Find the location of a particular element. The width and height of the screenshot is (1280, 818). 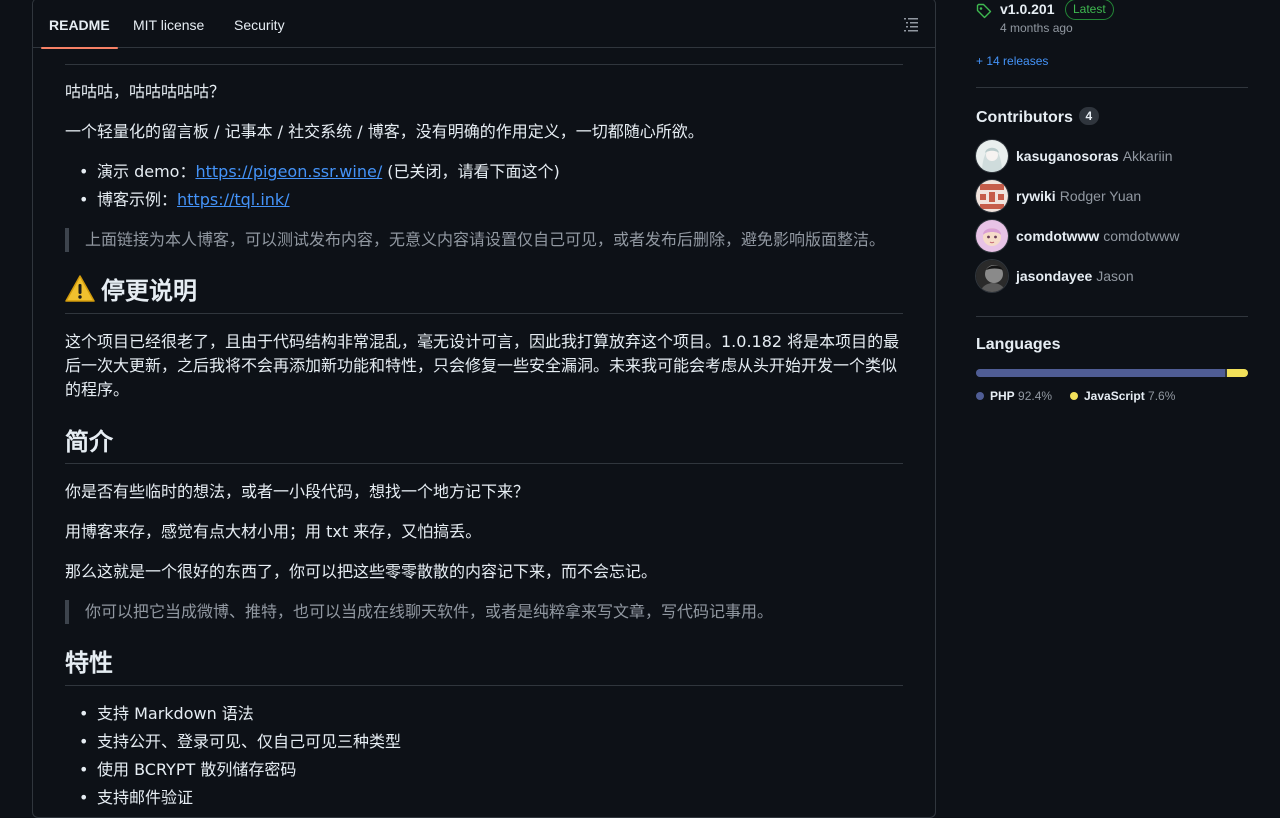

language-name: PHP is located at coordinates (1002, 396).